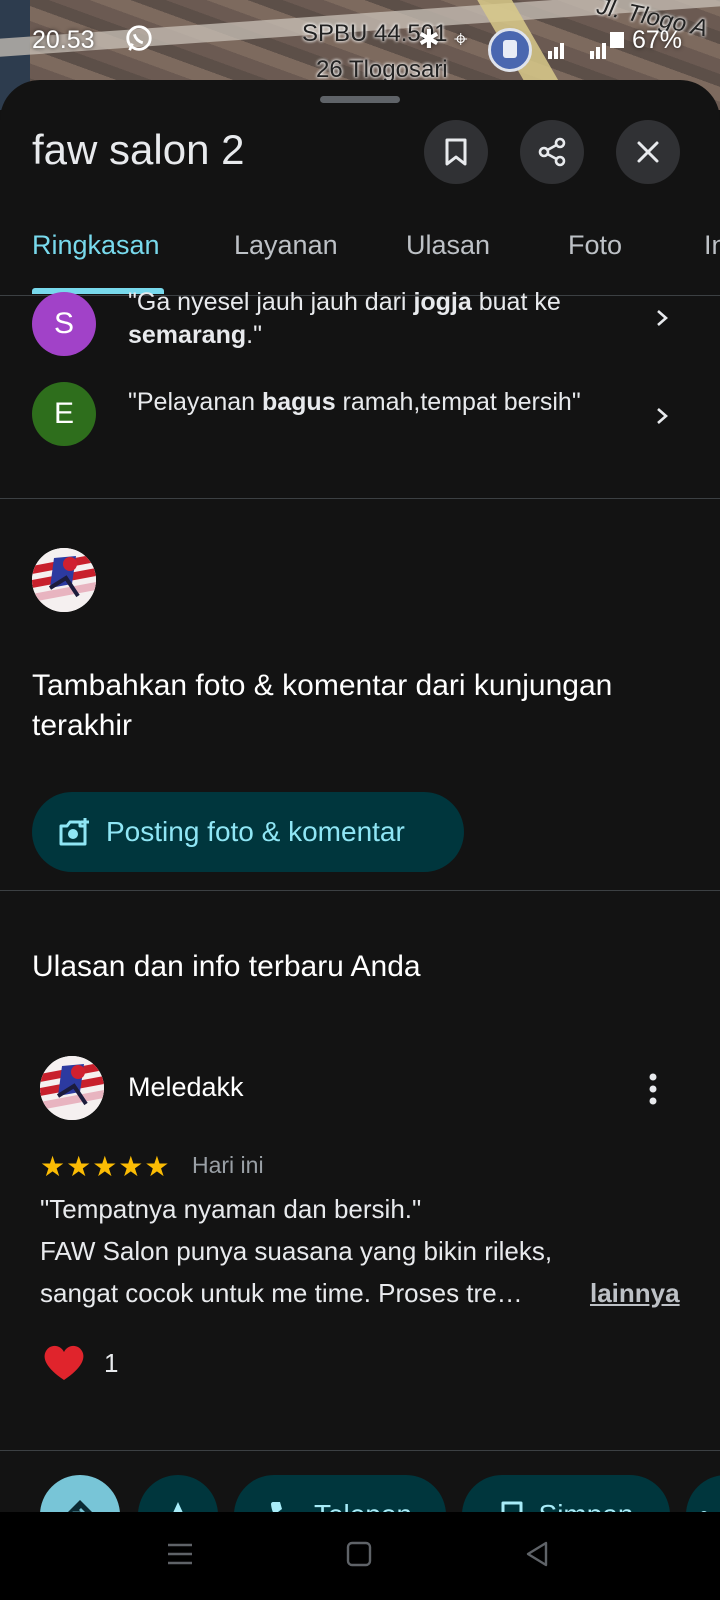 This screenshot has width=720, height=1600. Describe the element at coordinates (72, 1088) in the screenshot. I see `reviewer-avatar` at that location.